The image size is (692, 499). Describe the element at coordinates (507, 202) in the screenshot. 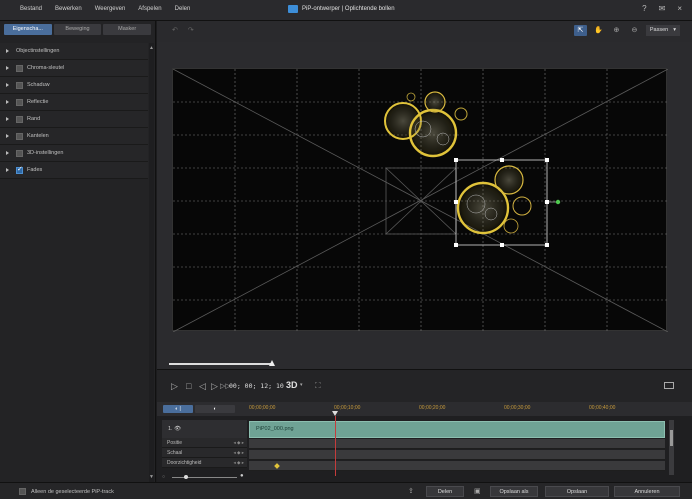

I see `selected-object` at that location.